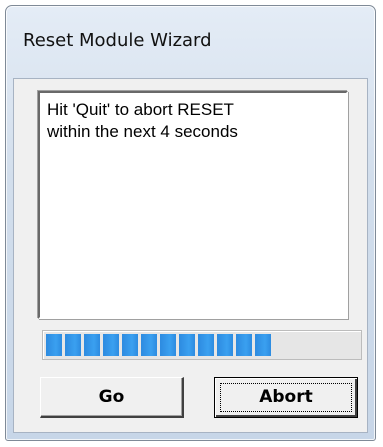  I want to click on window-title: Reset Module Wizard, so click(117, 40).